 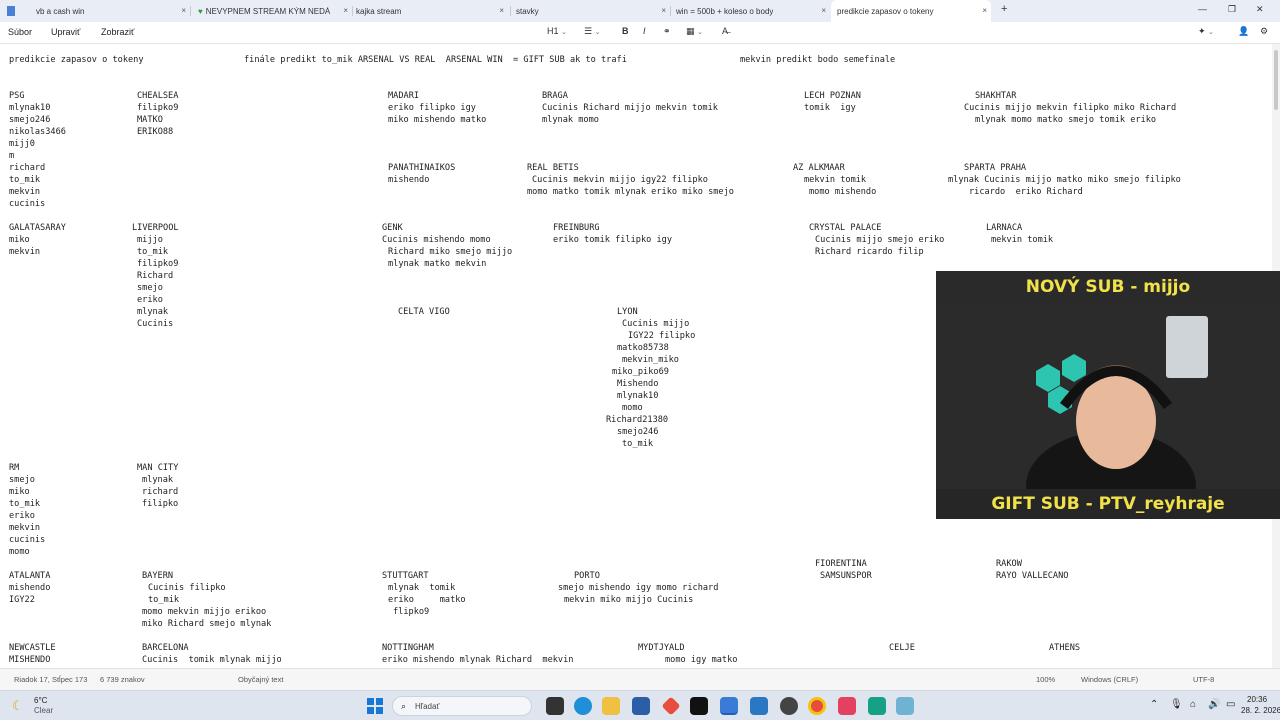 I want to click on text-line: RAYO VALLECANO, so click(x=1032, y=576).